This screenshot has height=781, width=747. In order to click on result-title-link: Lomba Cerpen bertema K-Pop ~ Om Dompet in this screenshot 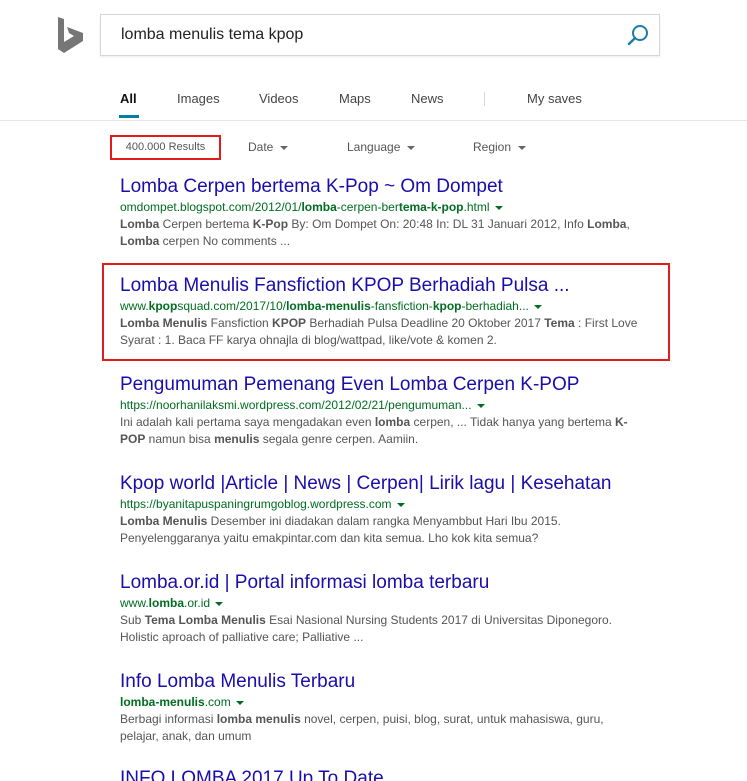, I will do `click(392, 187)`.